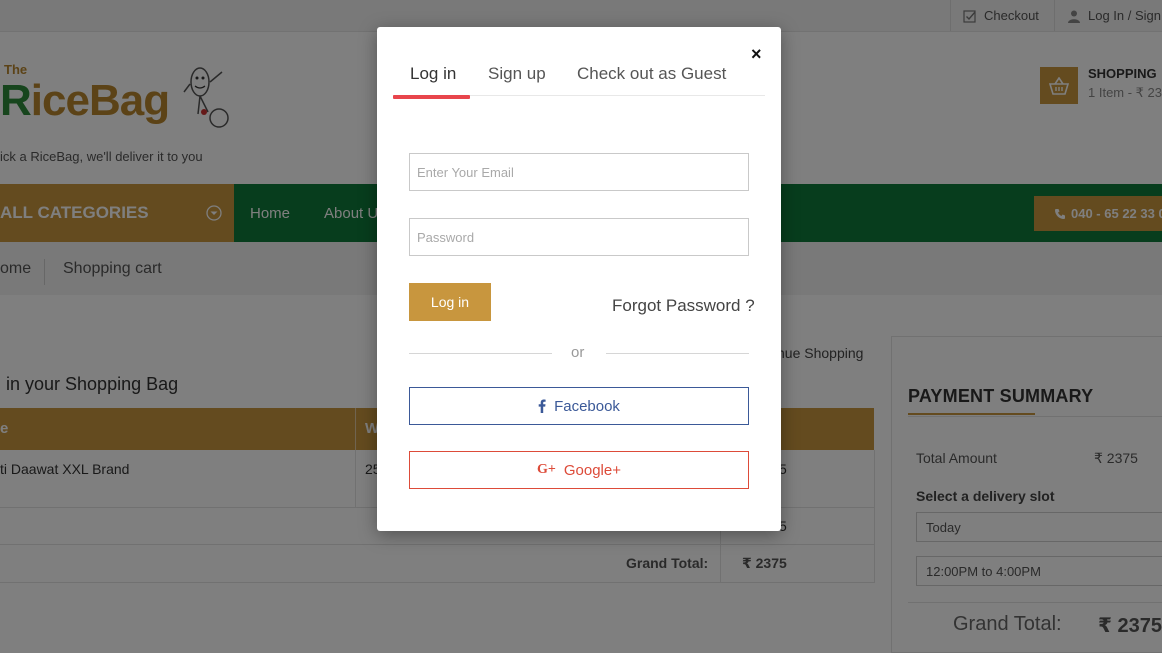 Image resolution: width=1162 pixels, height=653 pixels. Describe the element at coordinates (579, 237) in the screenshot. I see `password-field` at that location.